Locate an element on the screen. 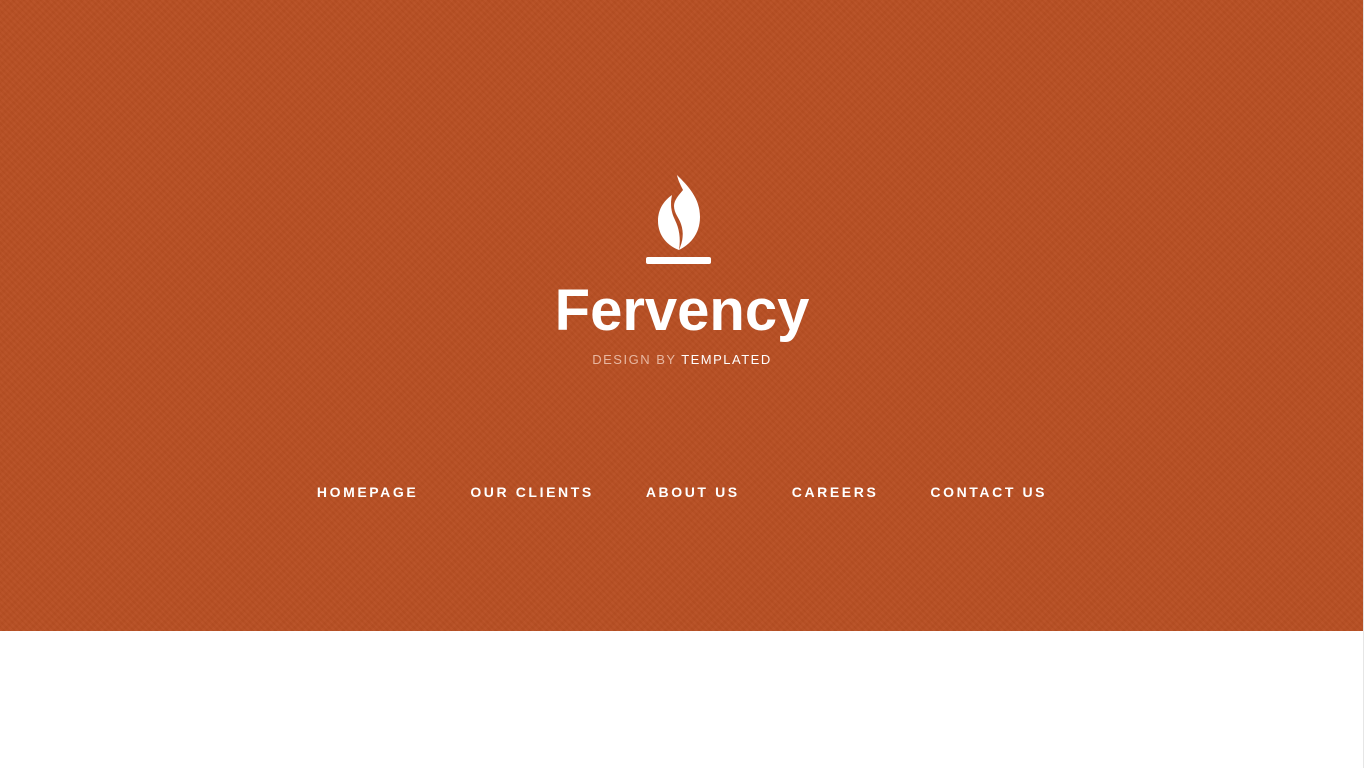  byline: DESIGN BY TEMPLATED is located at coordinates (682, 360).